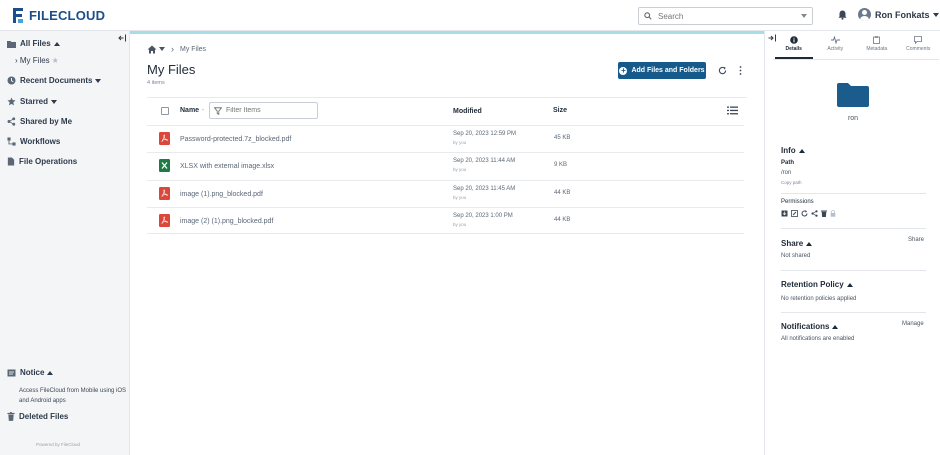 This screenshot has width=940, height=455. I want to click on filter-input, so click(271, 110).